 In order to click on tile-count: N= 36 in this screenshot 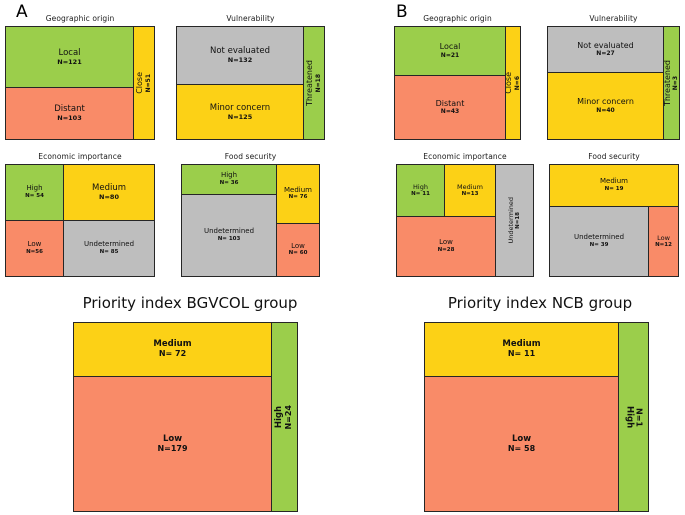, I will do `click(229, 182)`.